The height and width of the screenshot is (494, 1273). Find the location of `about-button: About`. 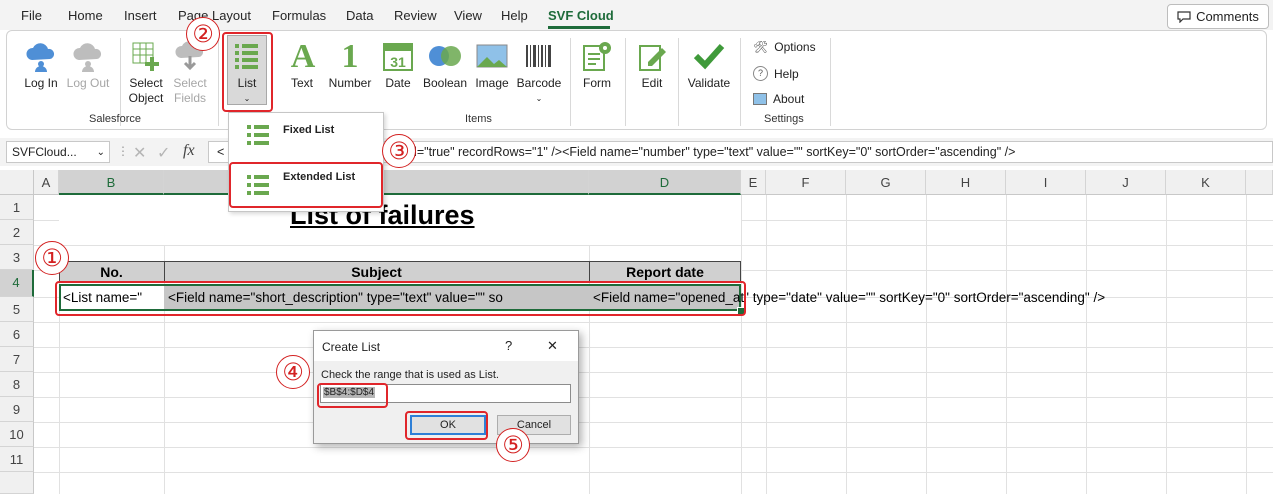

about-button: About is located at coordinates (778, 99).